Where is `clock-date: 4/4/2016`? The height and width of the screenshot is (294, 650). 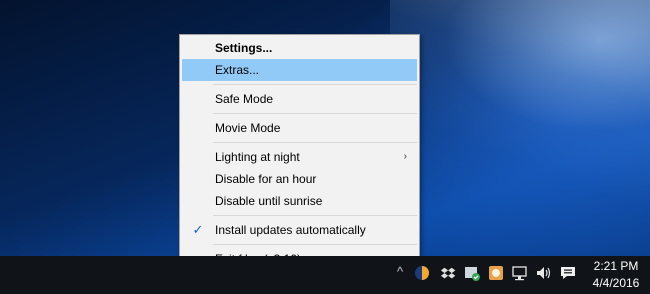
clock-date: 4/4/2016 is located at coordinates (616, 283).